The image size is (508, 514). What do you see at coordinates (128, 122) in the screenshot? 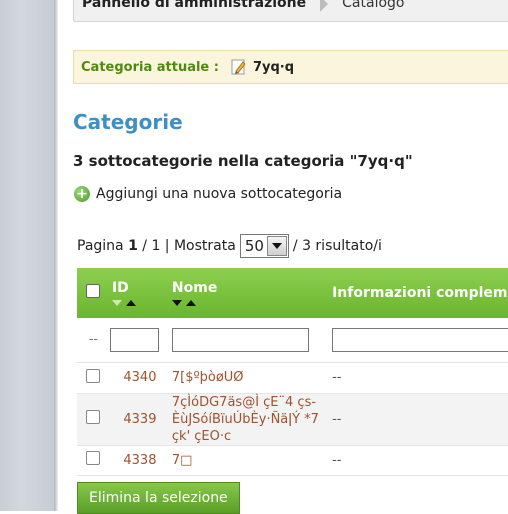
I see `section-title: Categorie` at bounding box center [128, 122].